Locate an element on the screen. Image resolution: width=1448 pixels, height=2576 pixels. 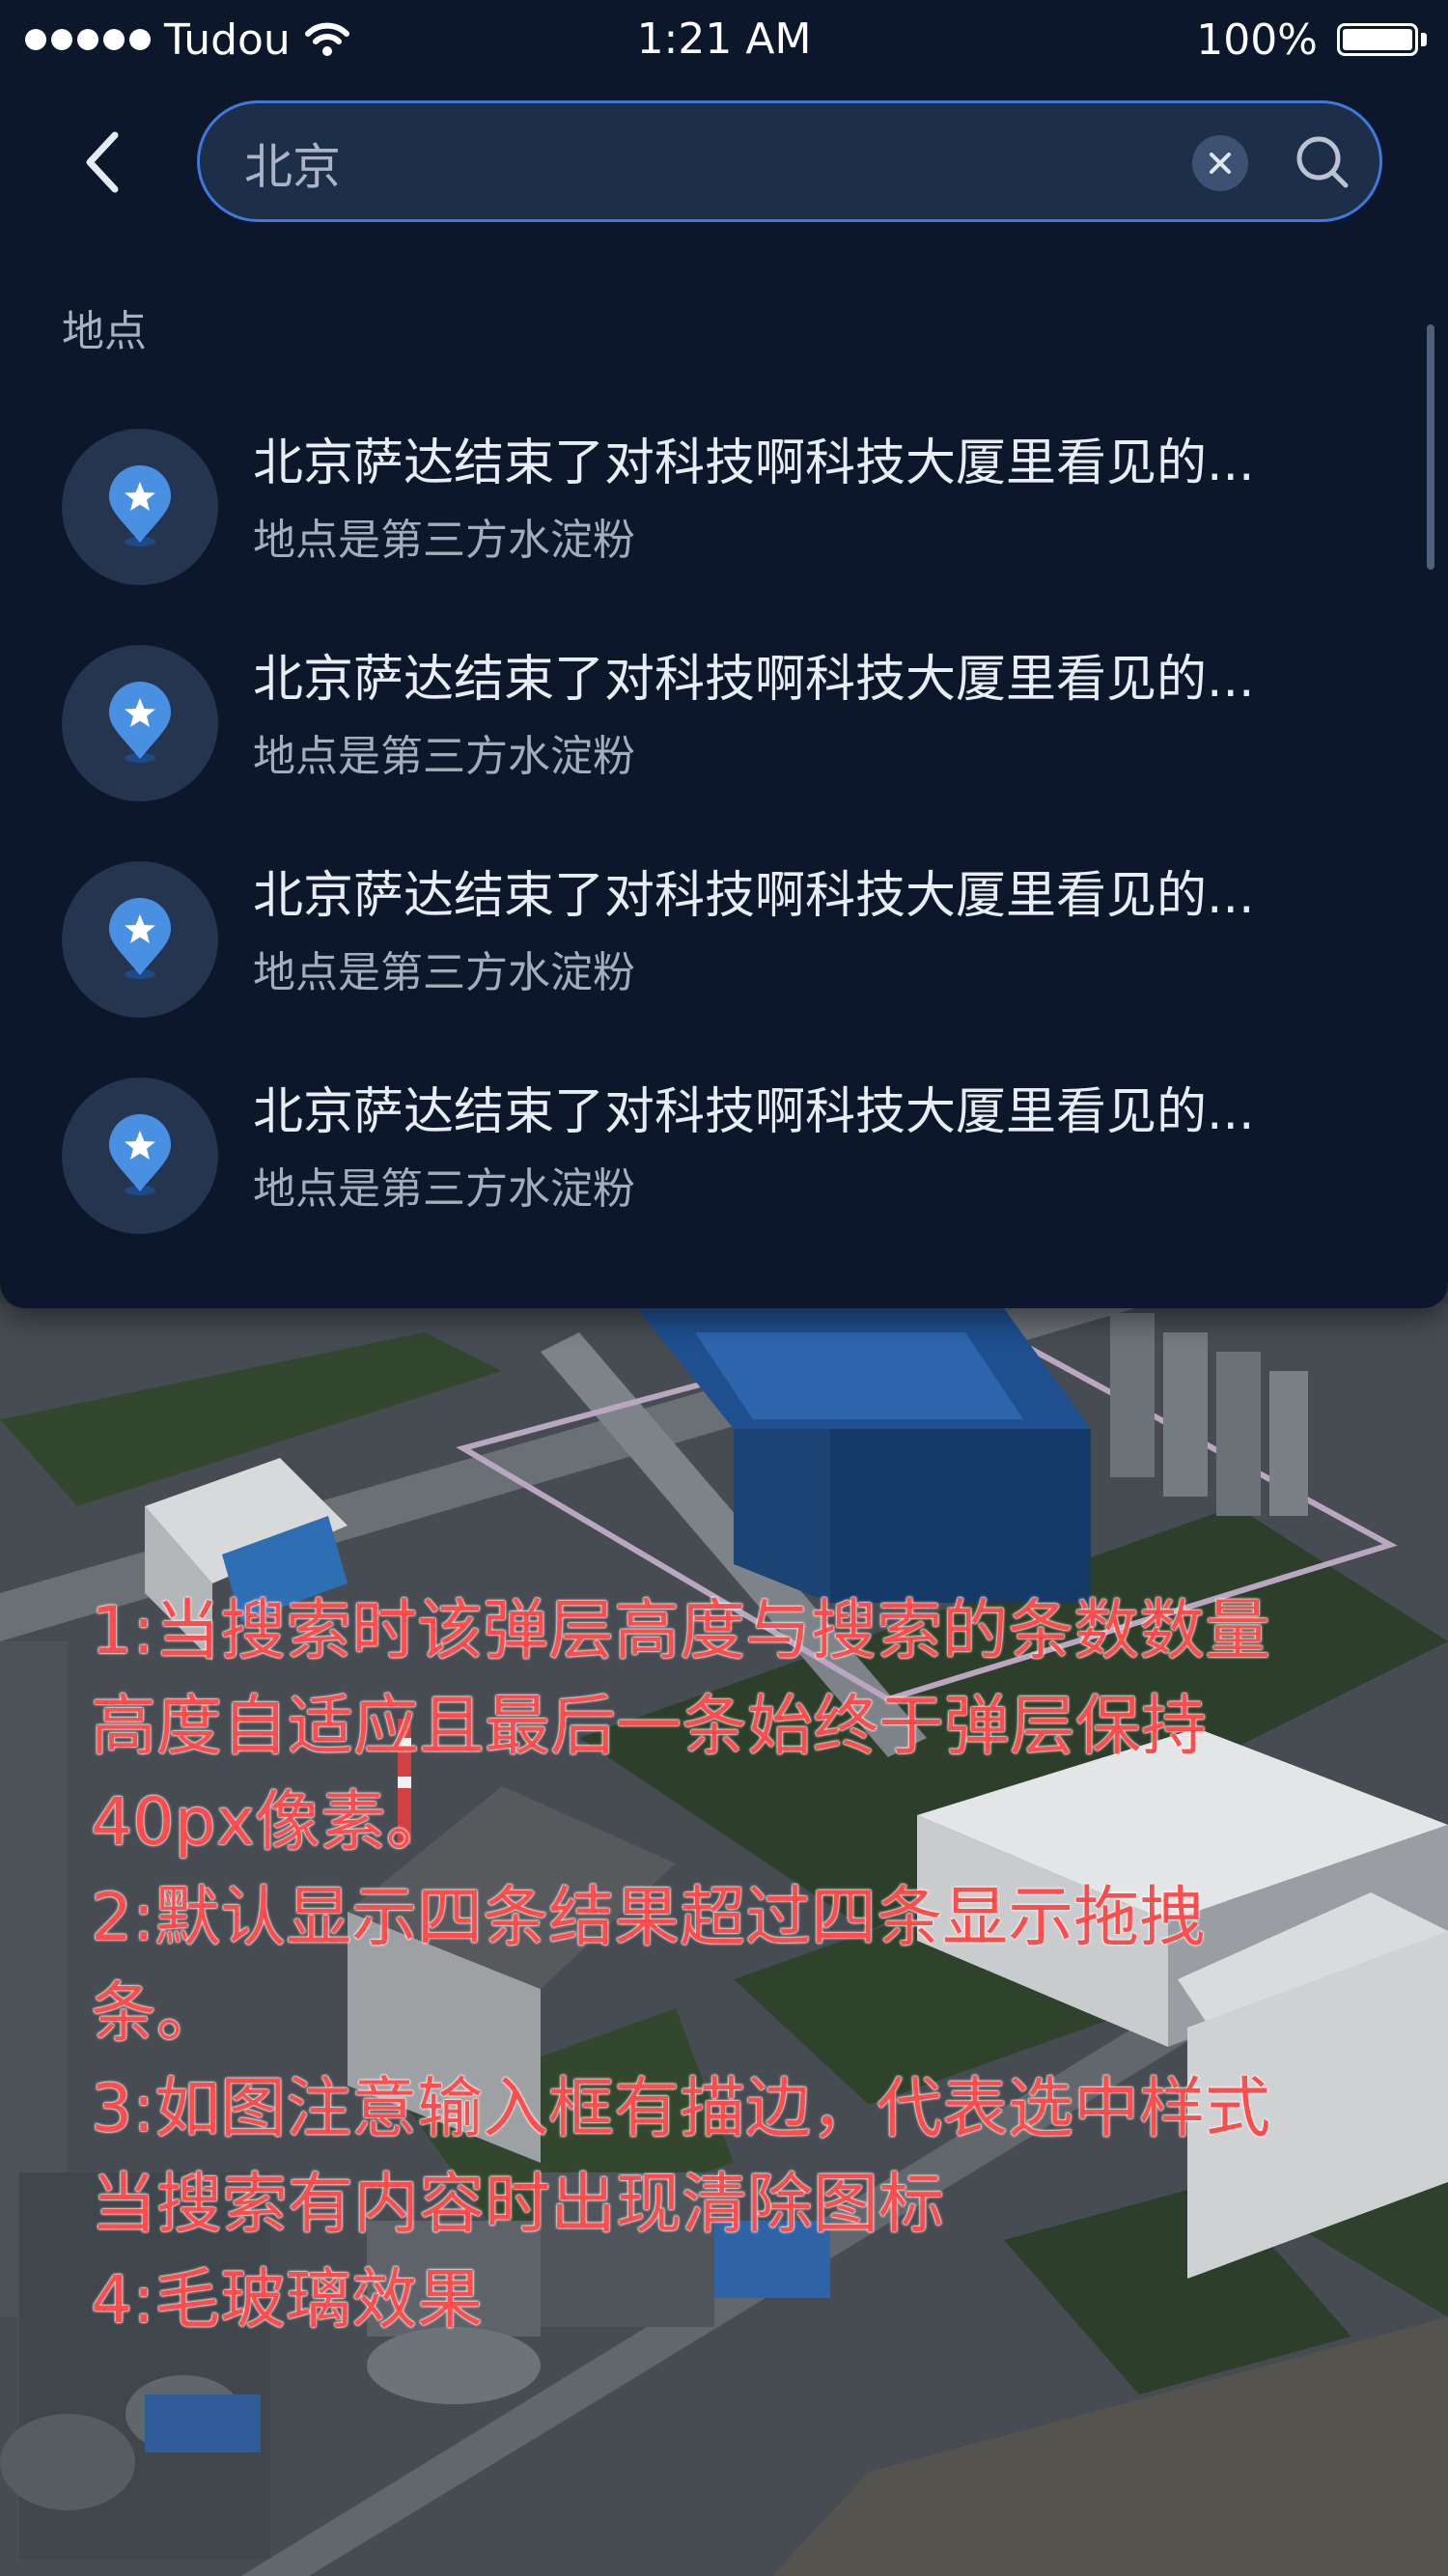
annotation-line: 3:如图注意输入框有描边，代表选中样式 is located at coordinates (681, 2109).